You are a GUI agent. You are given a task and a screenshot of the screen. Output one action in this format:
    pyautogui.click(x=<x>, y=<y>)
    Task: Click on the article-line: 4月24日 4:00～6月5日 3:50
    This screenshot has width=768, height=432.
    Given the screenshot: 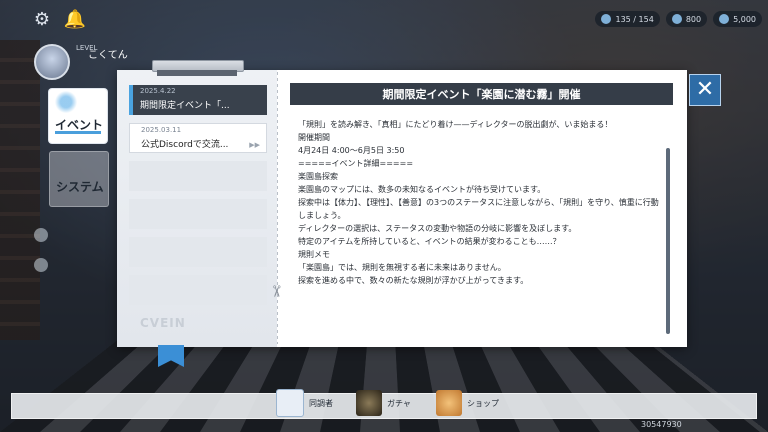 What is the action you would take?
    pyautogui.click(x=351, y=150)
    